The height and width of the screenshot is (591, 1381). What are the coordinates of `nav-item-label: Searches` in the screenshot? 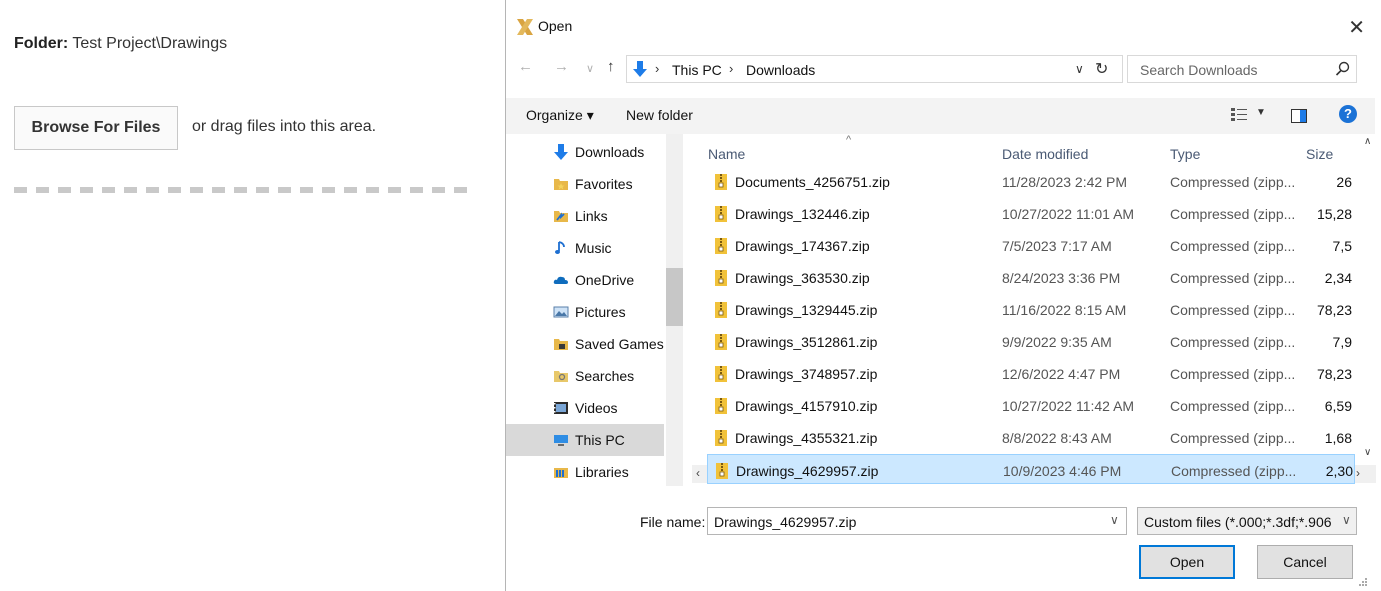 It's located at (605, 376).